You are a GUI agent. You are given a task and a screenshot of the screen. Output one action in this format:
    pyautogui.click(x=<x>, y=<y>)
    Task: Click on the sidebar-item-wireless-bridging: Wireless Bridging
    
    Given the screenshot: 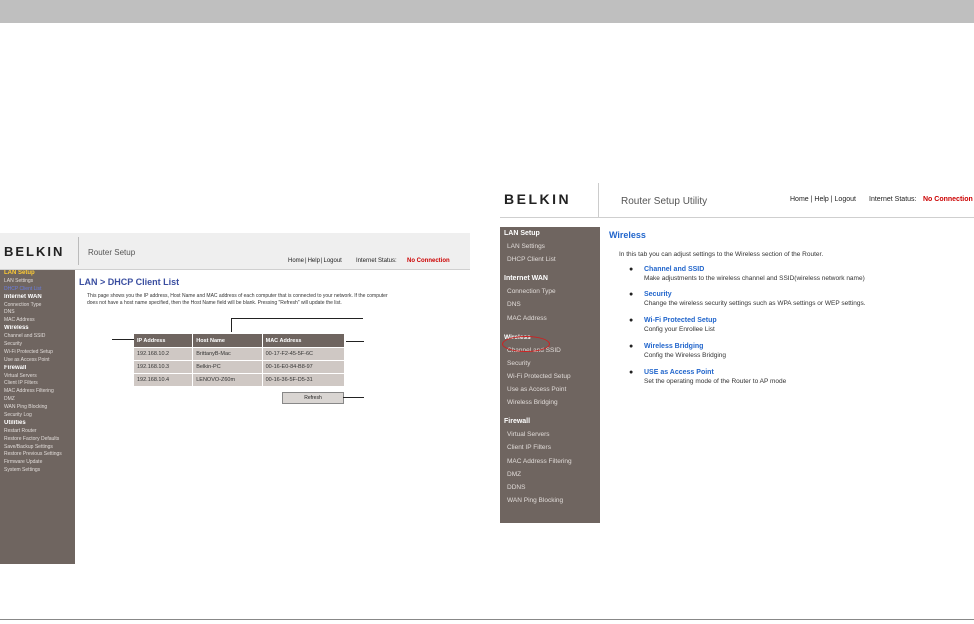 What is the action you would take?
    pyautogui.click(x=550, y=402)
    